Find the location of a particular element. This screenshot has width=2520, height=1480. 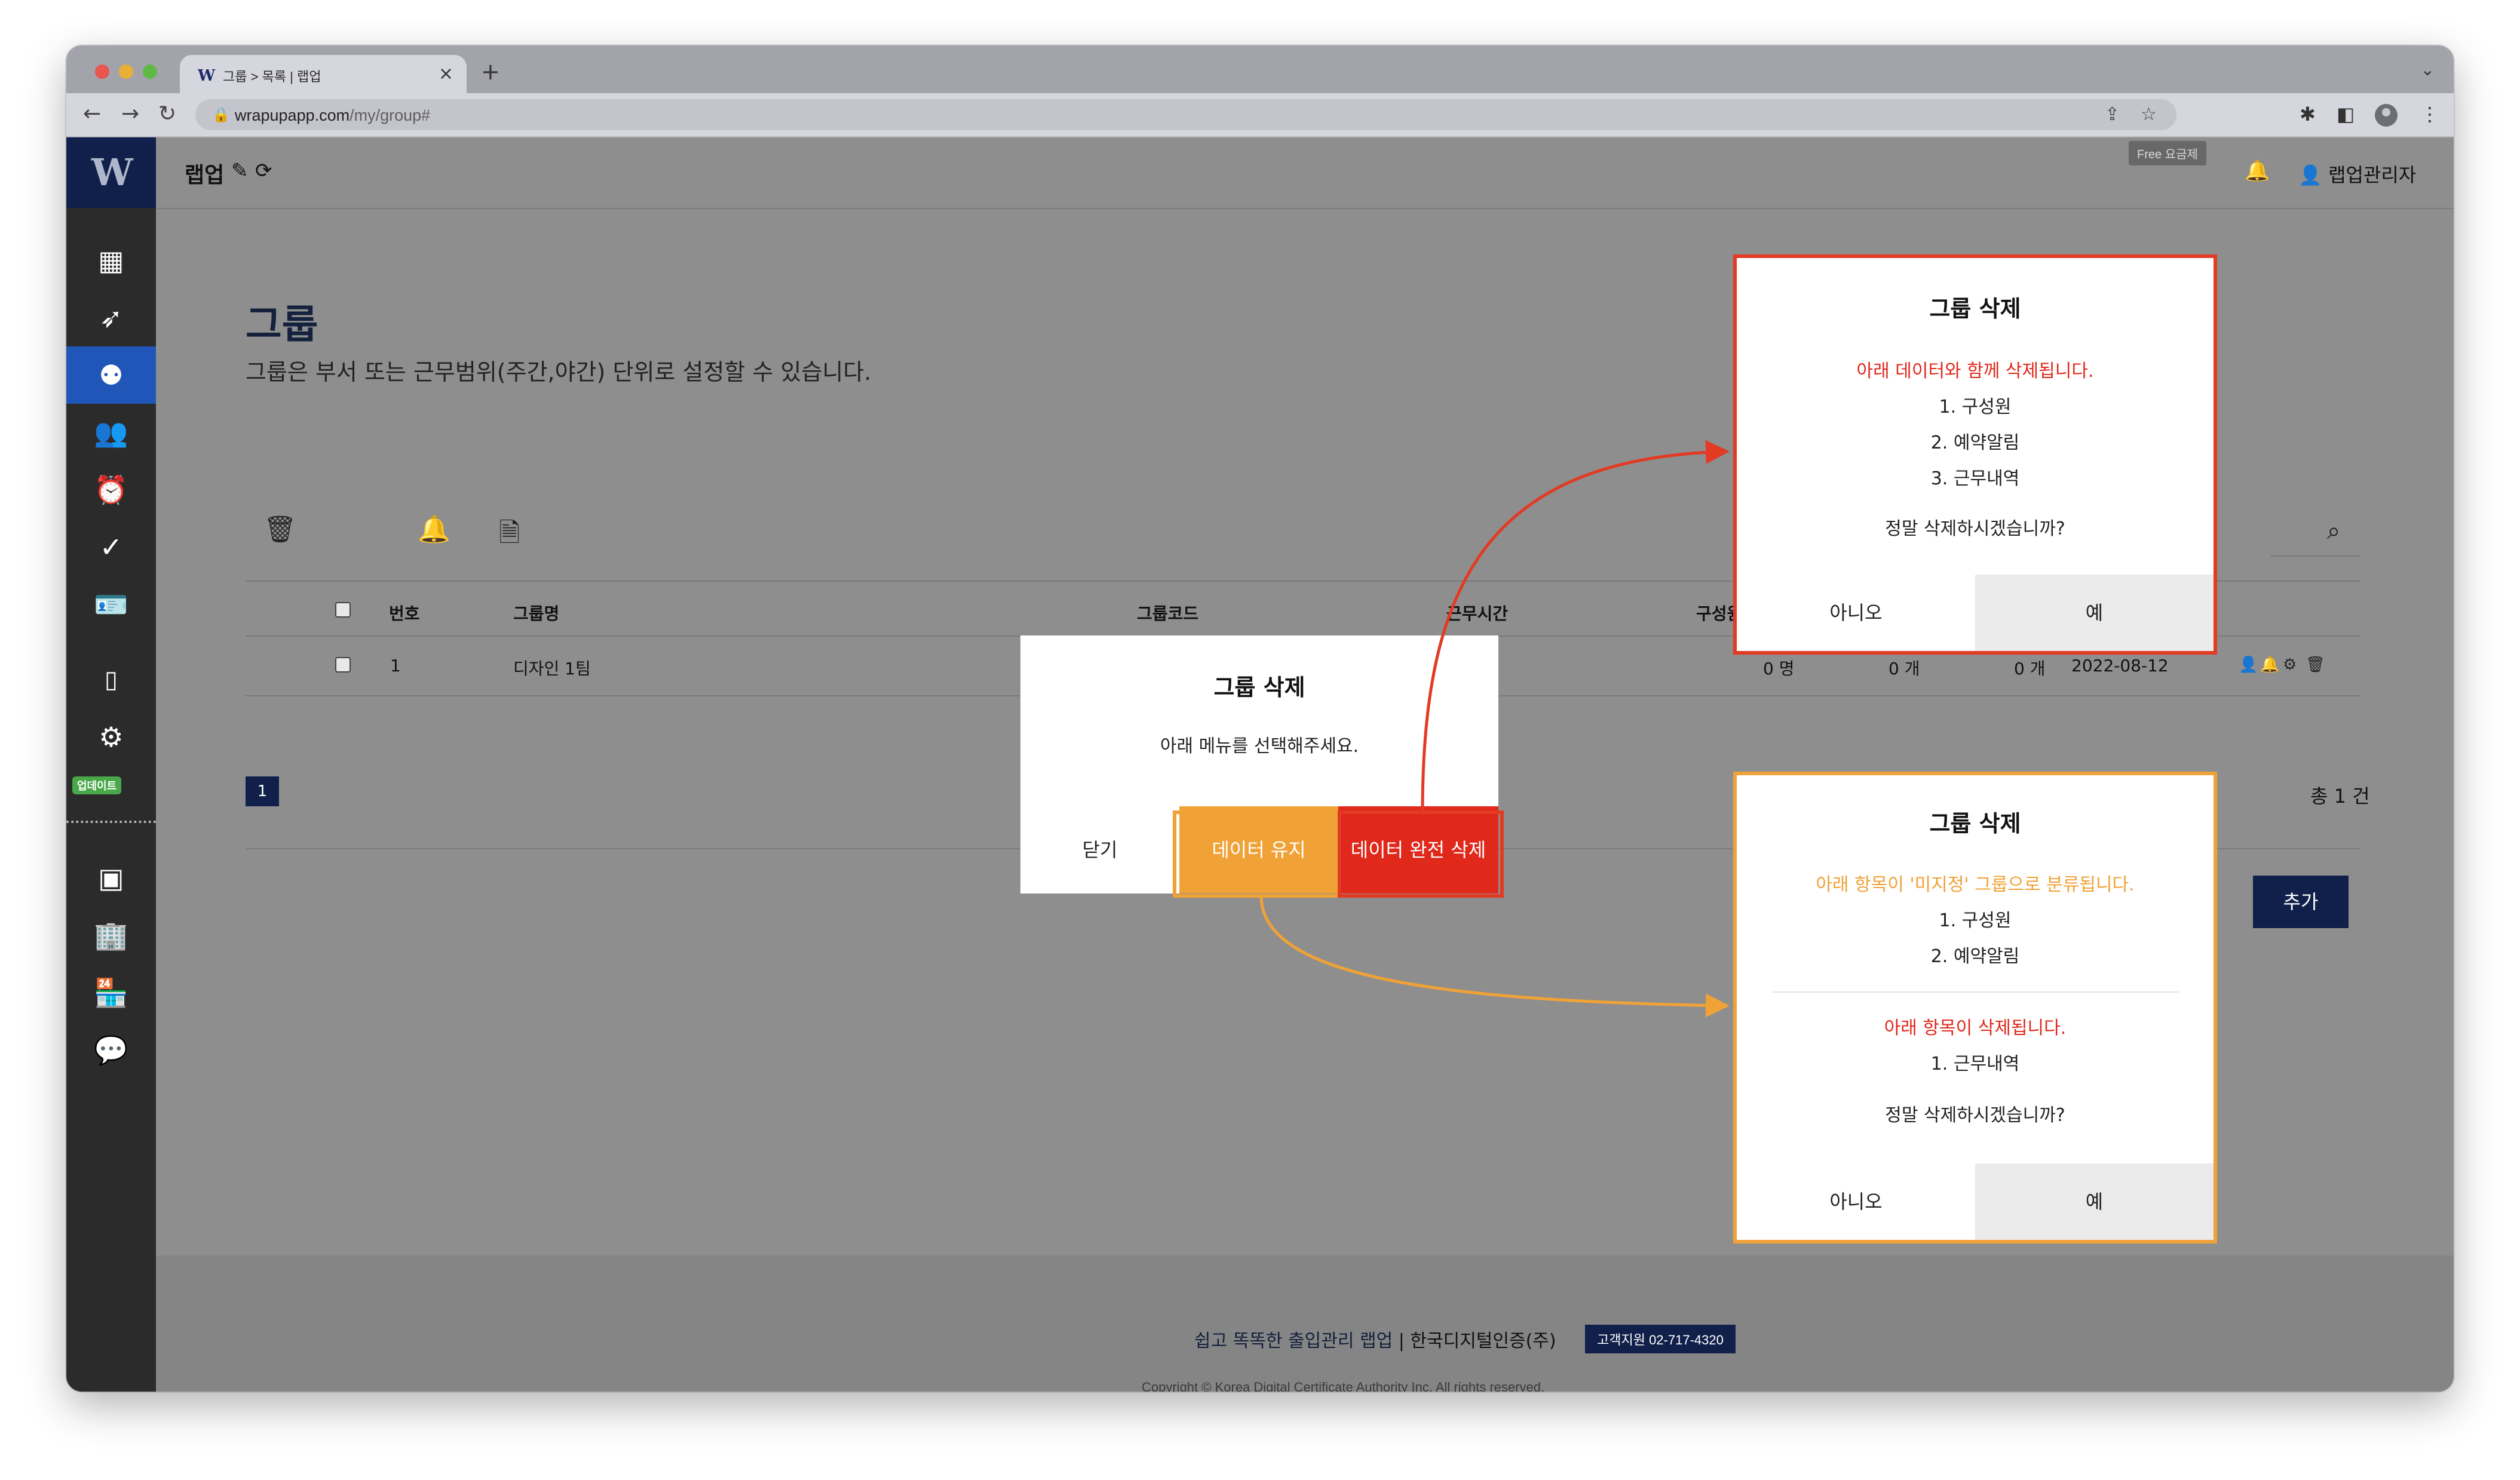

list-item: 1. 근무내역 is located at coordinates (1975, 1064).